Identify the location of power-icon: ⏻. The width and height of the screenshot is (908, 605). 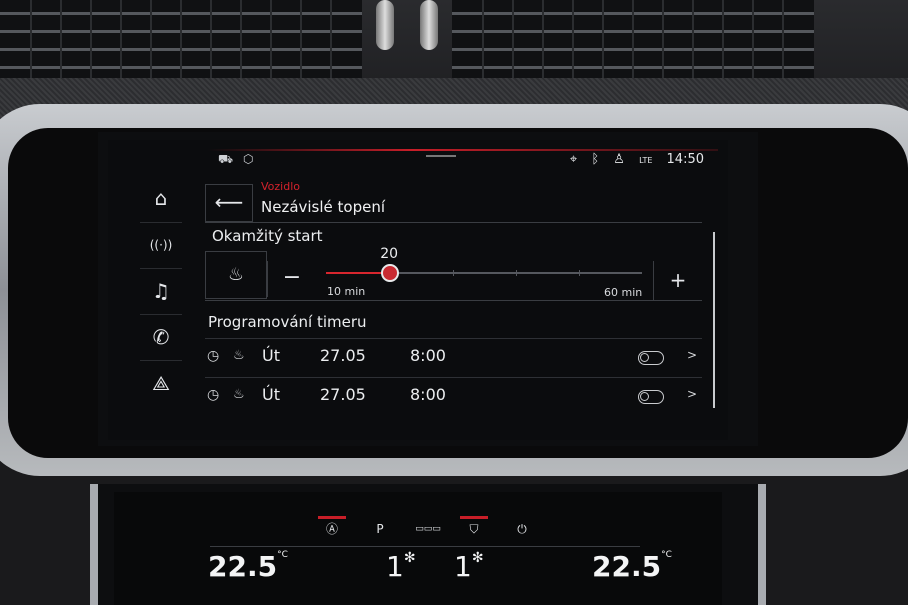
(522, 529).